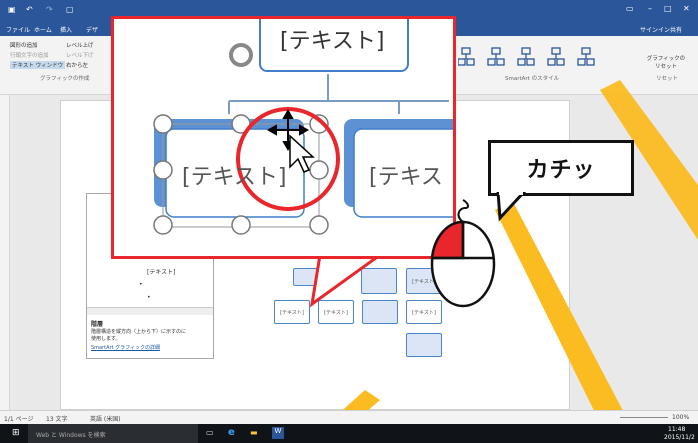 The width and height of the screenshot is (698, 443). Describe the element at coordinates (16, 433) in the screenshot. I see `windows-start-icon: ⊞` at that location.